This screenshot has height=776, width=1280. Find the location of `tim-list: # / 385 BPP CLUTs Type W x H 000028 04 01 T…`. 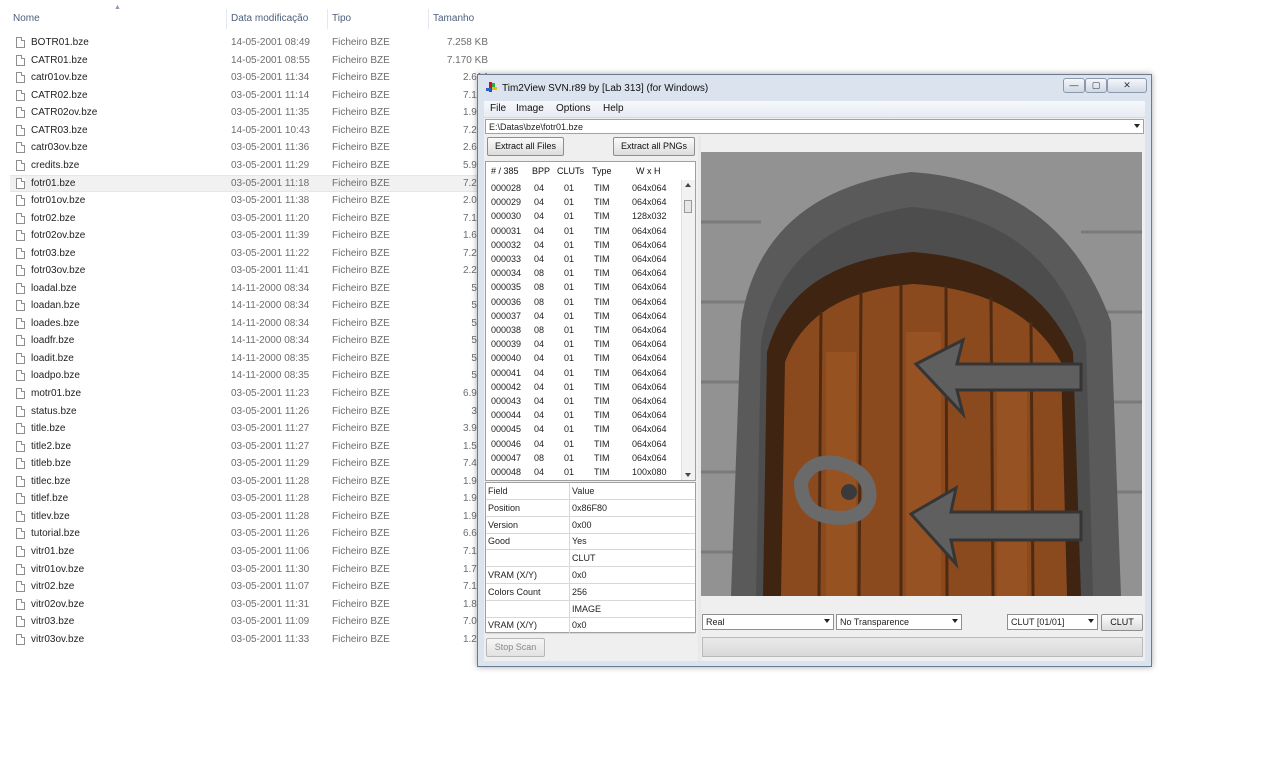

tim-list: # / 385 BPP CLUTs Type W x H 000028 04 01 T… is located at coordinates (590, 321).